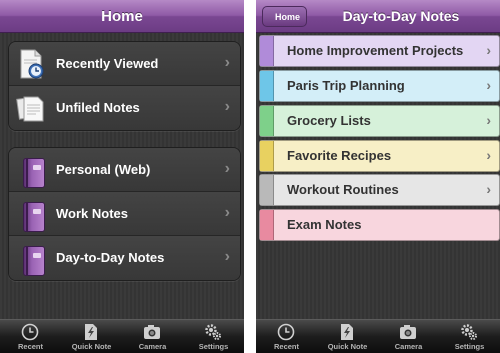 The height and width of the screenshot is (353, 500). What do you see at coordinates (285, 16) in the screenshot?
I see `back-button: Home` at bounding box center [285, 16].